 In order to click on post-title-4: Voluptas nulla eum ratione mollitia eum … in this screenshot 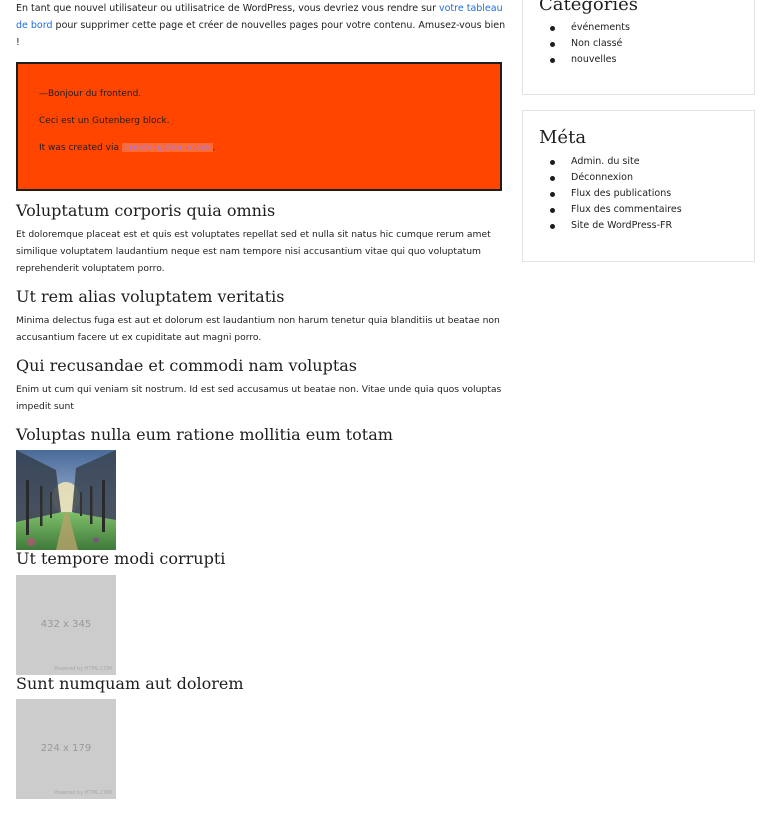, I will do `click(204, 434)`.